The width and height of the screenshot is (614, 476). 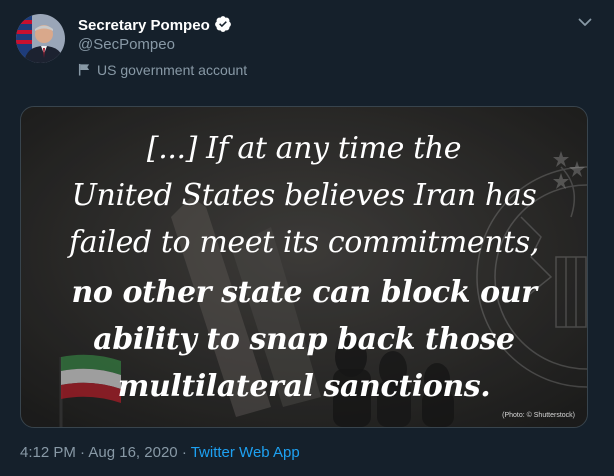 I want to click on author-handle: @SecPompeo, so click(x=126, y=44).